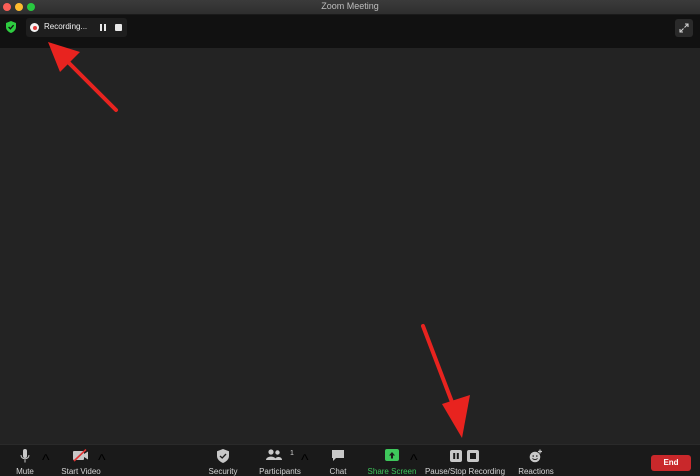 The height and width of the screenshot is (476, 700). I want to click on title-bar: Zoom Meeting, so click(350, 7).